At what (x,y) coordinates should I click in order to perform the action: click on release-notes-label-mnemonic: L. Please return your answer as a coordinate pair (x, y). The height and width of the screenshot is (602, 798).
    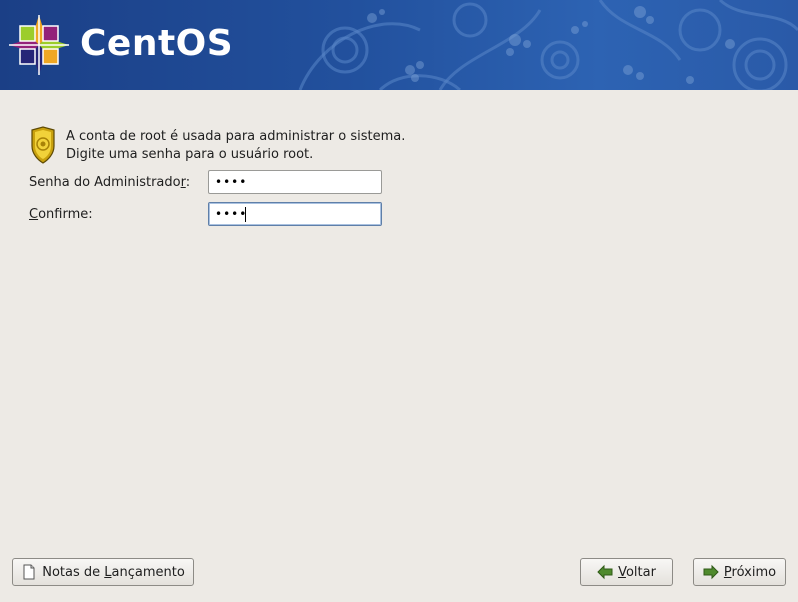
    Looking at the image, I should click on (108, 572).